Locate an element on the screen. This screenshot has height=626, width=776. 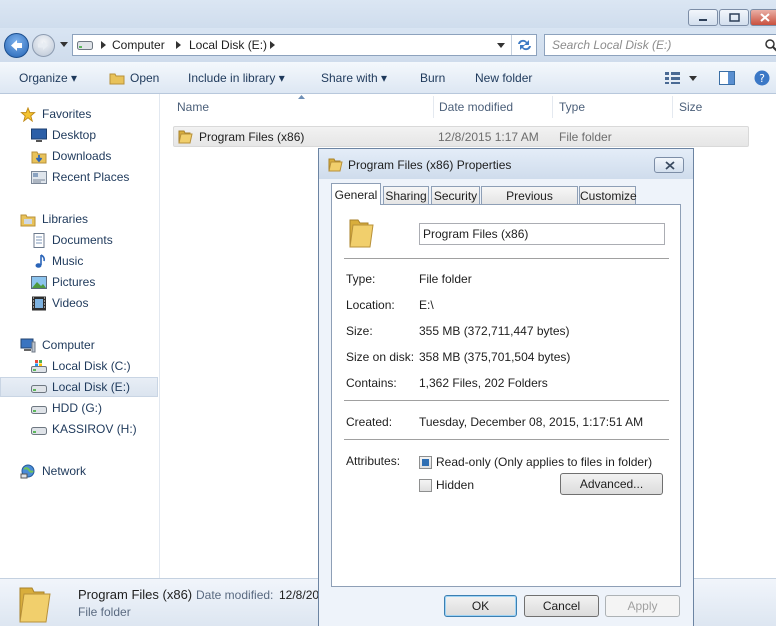
minimize-icon is located at coordinates (703, 20).